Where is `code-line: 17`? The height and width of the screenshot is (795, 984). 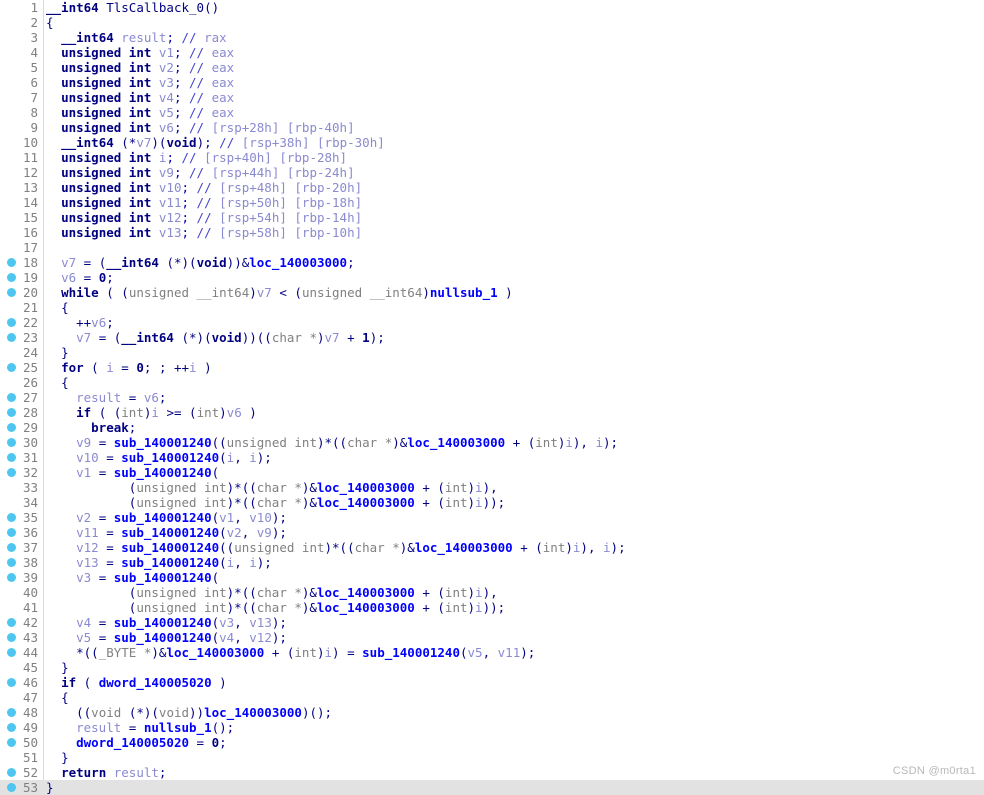 code-line: 17 is located at coordinates (492, 247).